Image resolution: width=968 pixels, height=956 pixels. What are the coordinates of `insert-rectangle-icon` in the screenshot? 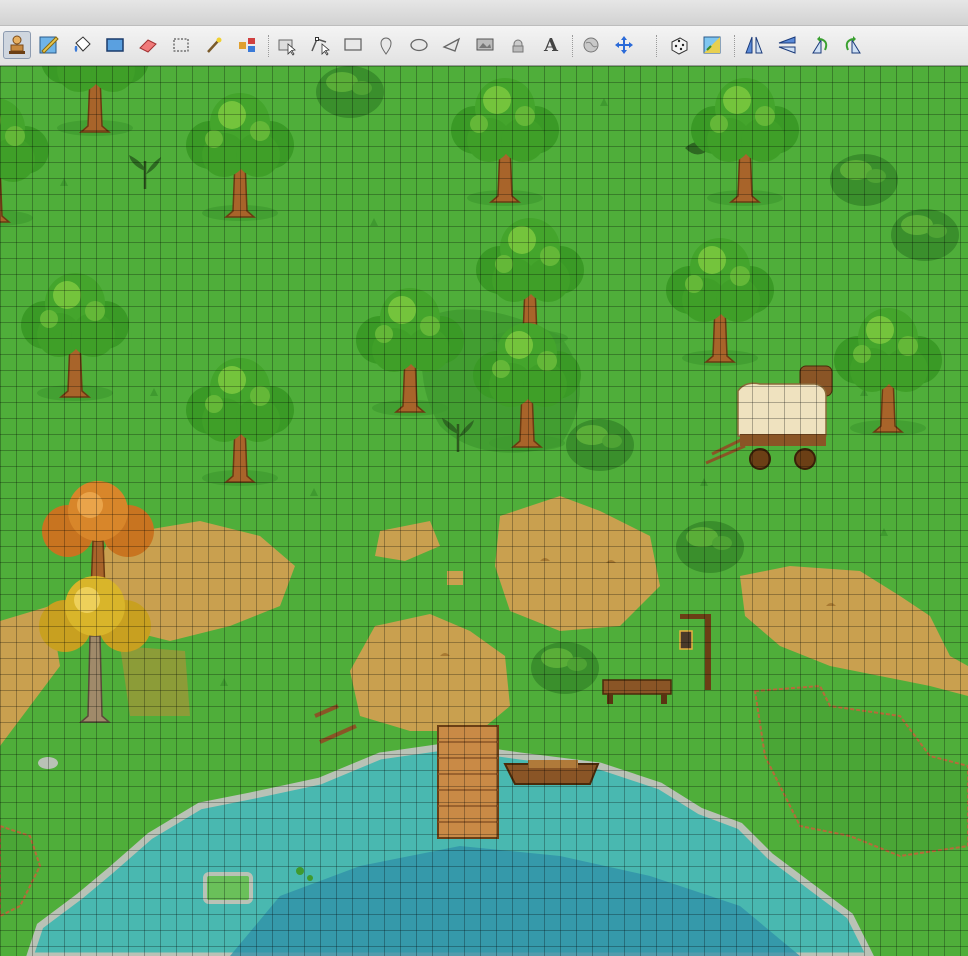 It's located at (353, 44).